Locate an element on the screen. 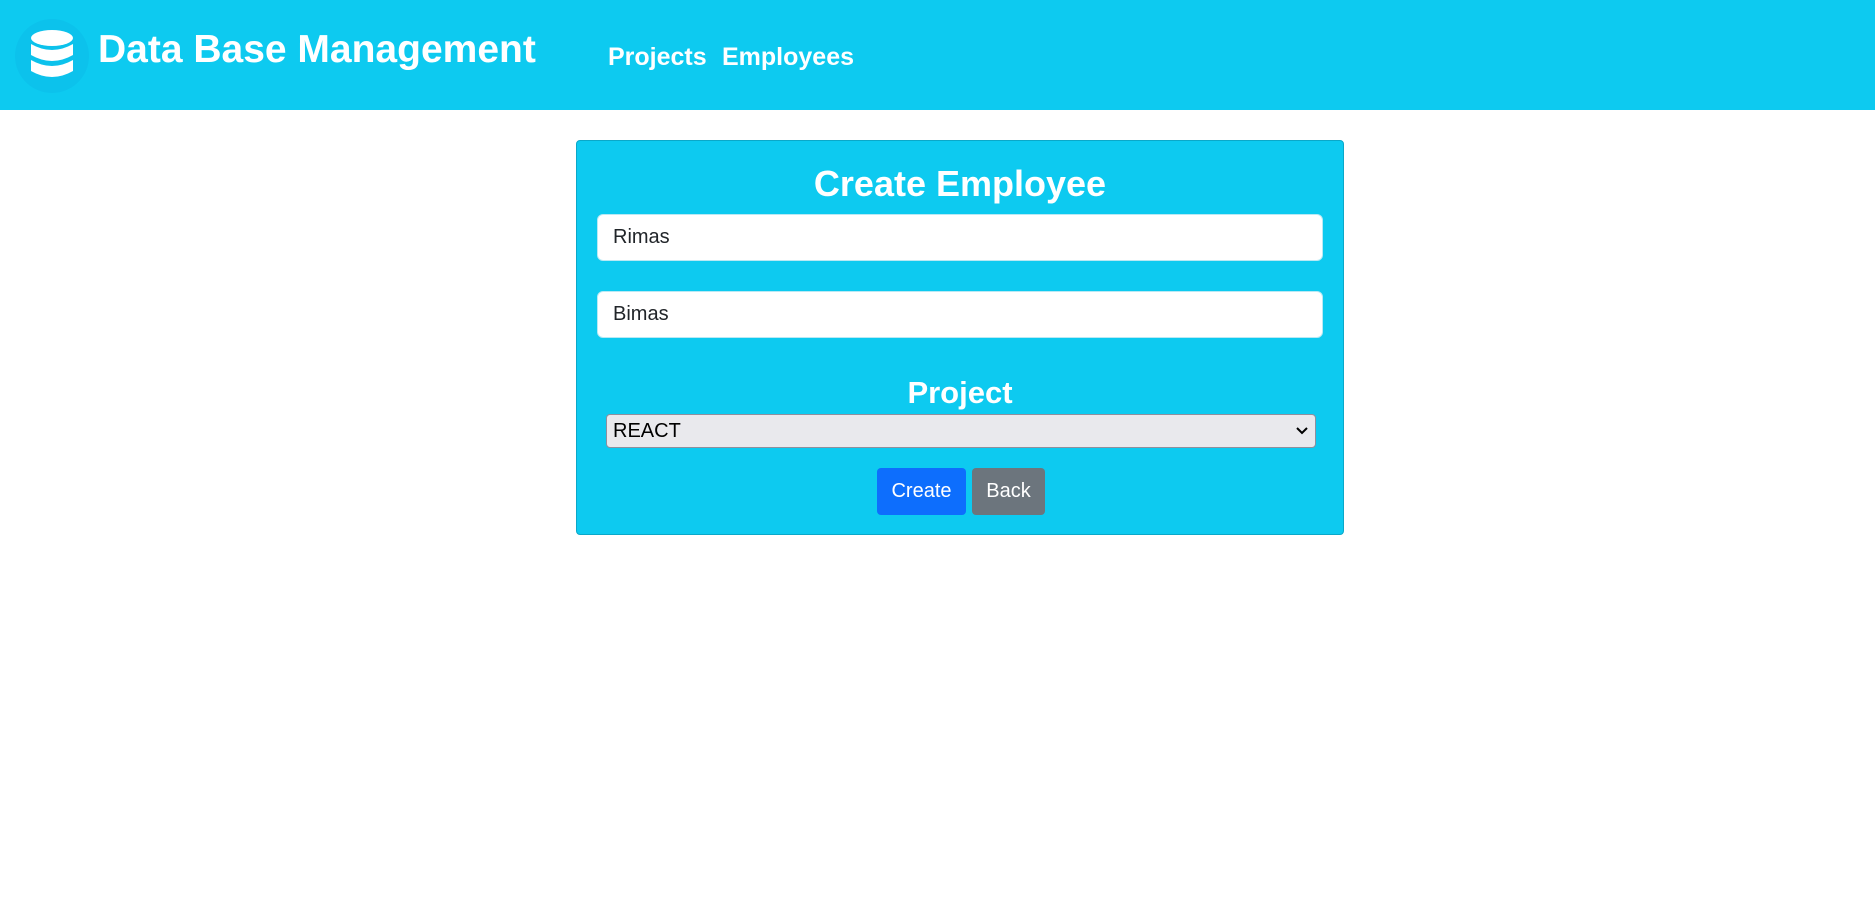 The image size is (1875, 923). form-title: Create Employee is located at coordinates (960, 183).